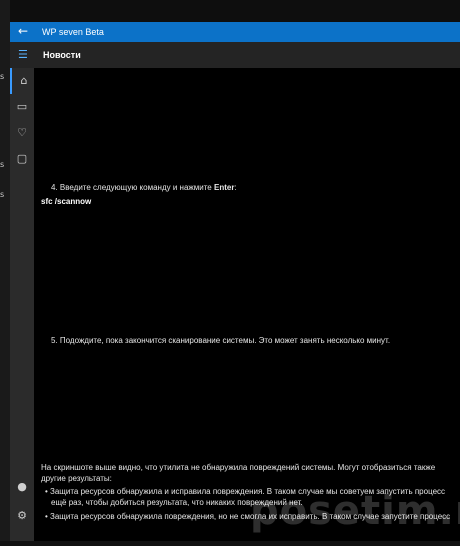  Describe the element at coordinates (230, 543) in the screenshot. I see `bottom-edge` at that location.